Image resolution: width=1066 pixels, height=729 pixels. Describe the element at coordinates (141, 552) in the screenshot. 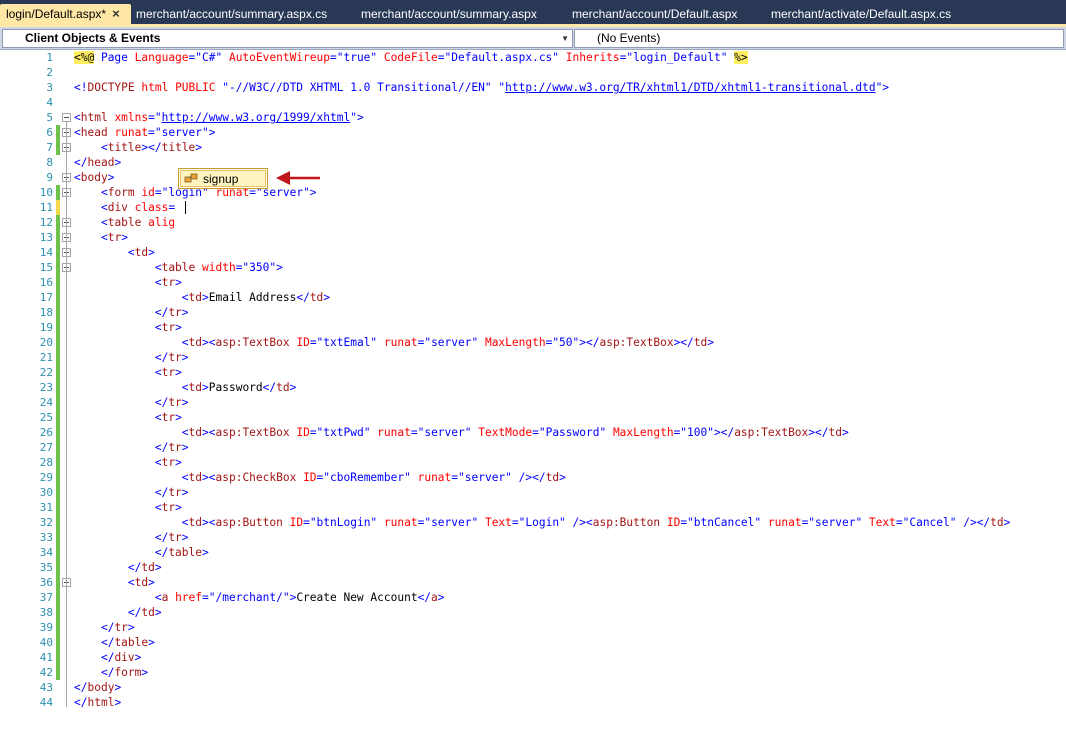

I see `code-text: </table>` at that location.